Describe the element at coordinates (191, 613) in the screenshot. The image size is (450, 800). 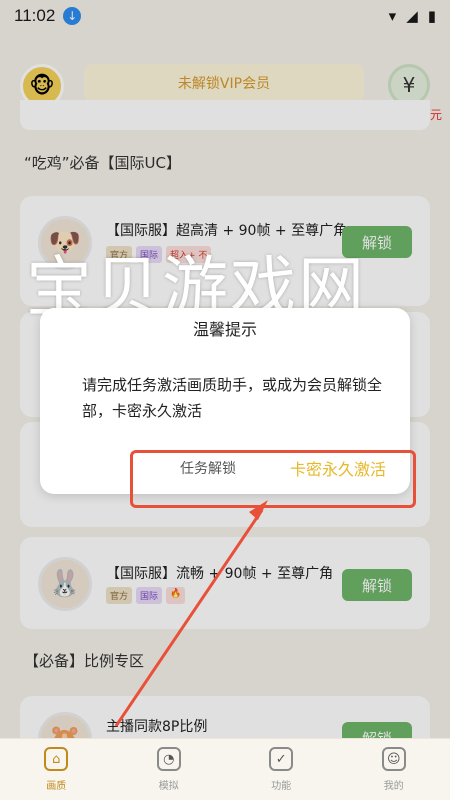
I see `annotation-arrow` at that location.